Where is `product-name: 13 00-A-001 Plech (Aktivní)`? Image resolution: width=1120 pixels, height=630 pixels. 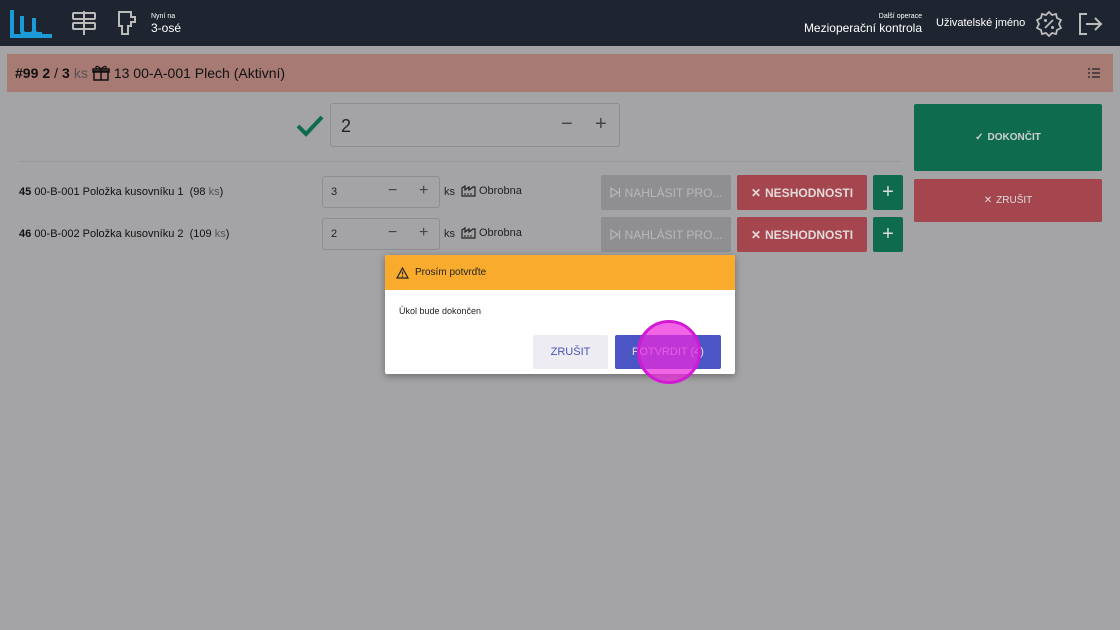 product-name: 13 00-A-001 Plech (Aktivní) is located at coordinates (199, 73).